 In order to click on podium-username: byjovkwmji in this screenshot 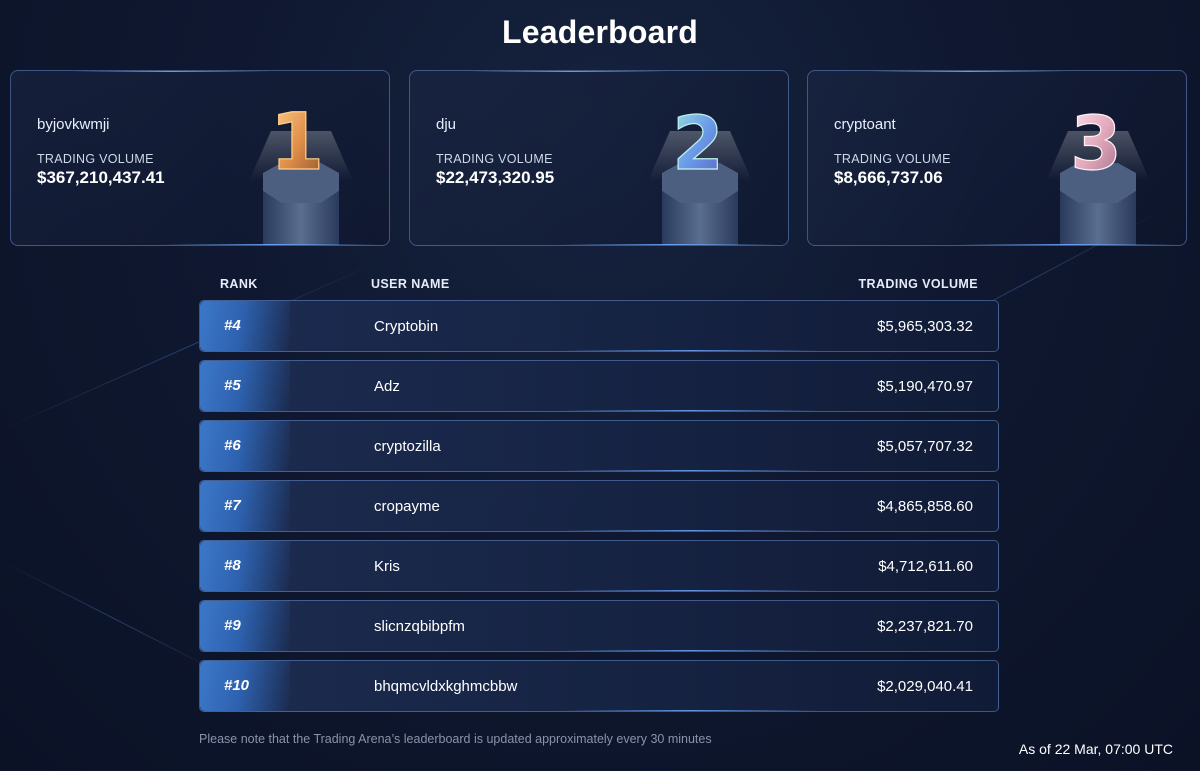, I will do `click(73, 124)`.